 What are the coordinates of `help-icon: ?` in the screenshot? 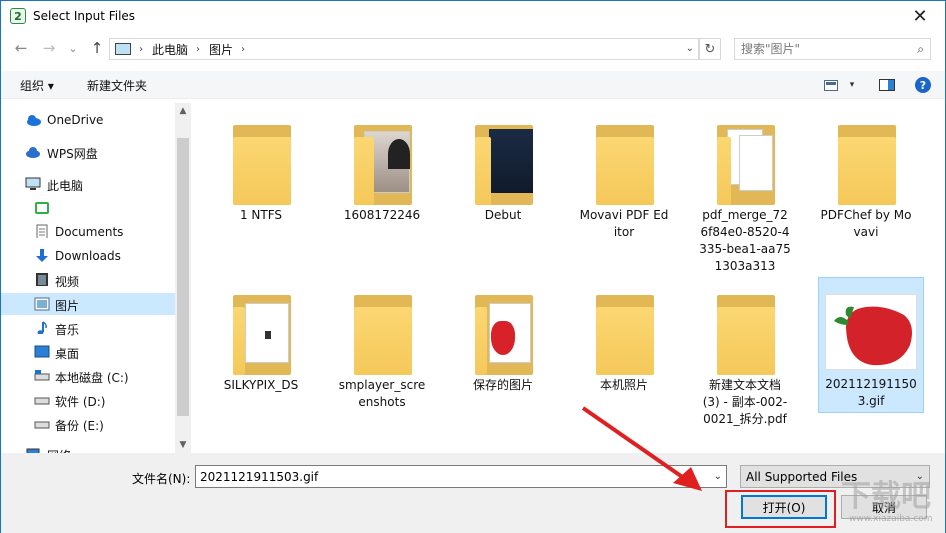 It's located at (923, 85).